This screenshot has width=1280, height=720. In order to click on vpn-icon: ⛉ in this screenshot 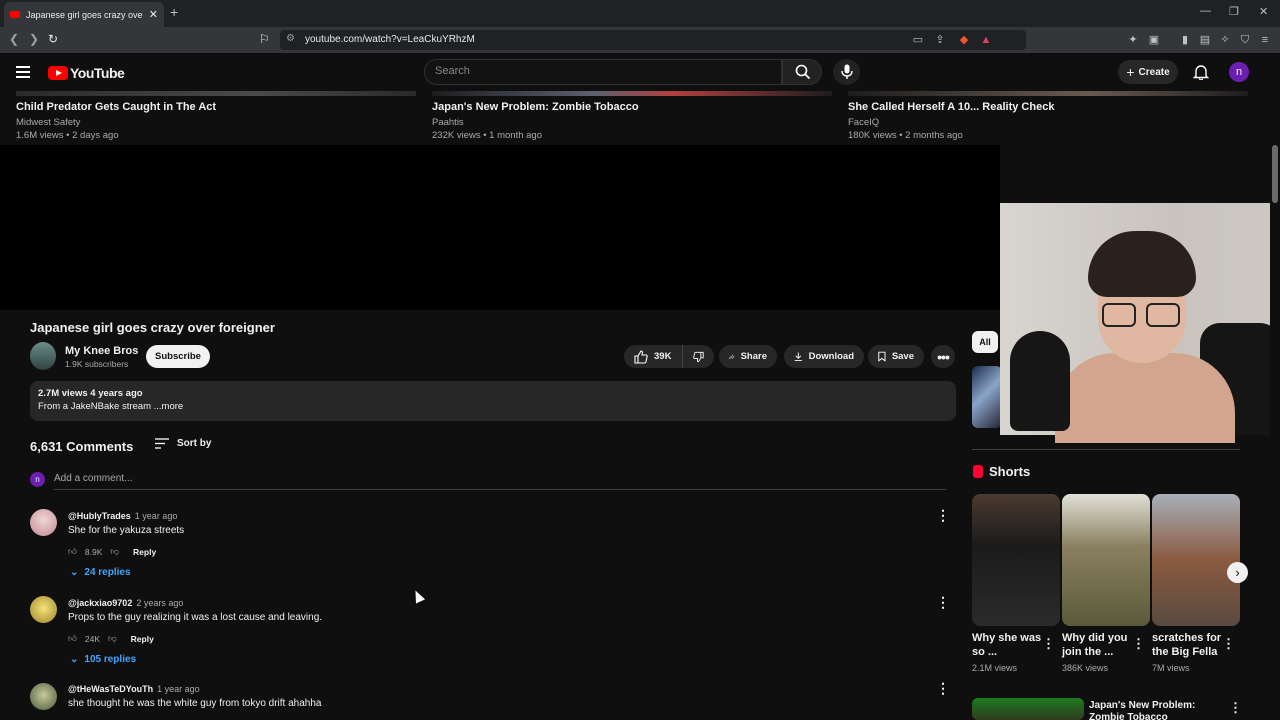, I will do `click(1245, 40)`.